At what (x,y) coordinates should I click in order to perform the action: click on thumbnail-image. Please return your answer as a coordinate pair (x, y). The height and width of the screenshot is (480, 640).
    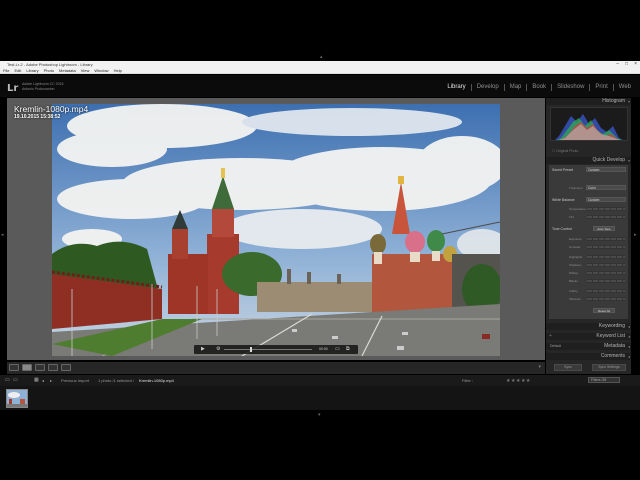
    Looking at the image, I should click on (17, 398).